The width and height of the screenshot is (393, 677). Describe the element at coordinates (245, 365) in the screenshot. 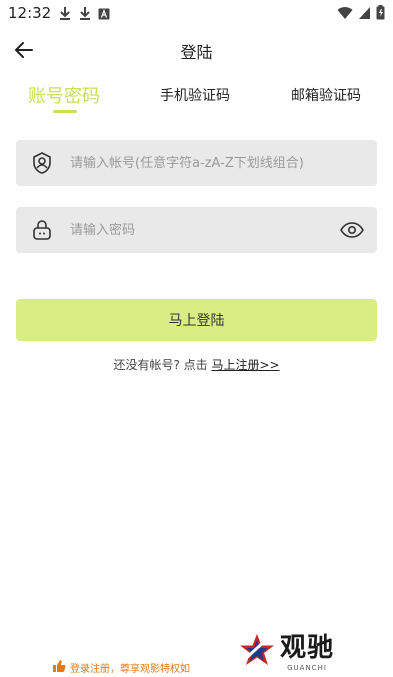

I see `register-link: 马上注册>>` at that location.